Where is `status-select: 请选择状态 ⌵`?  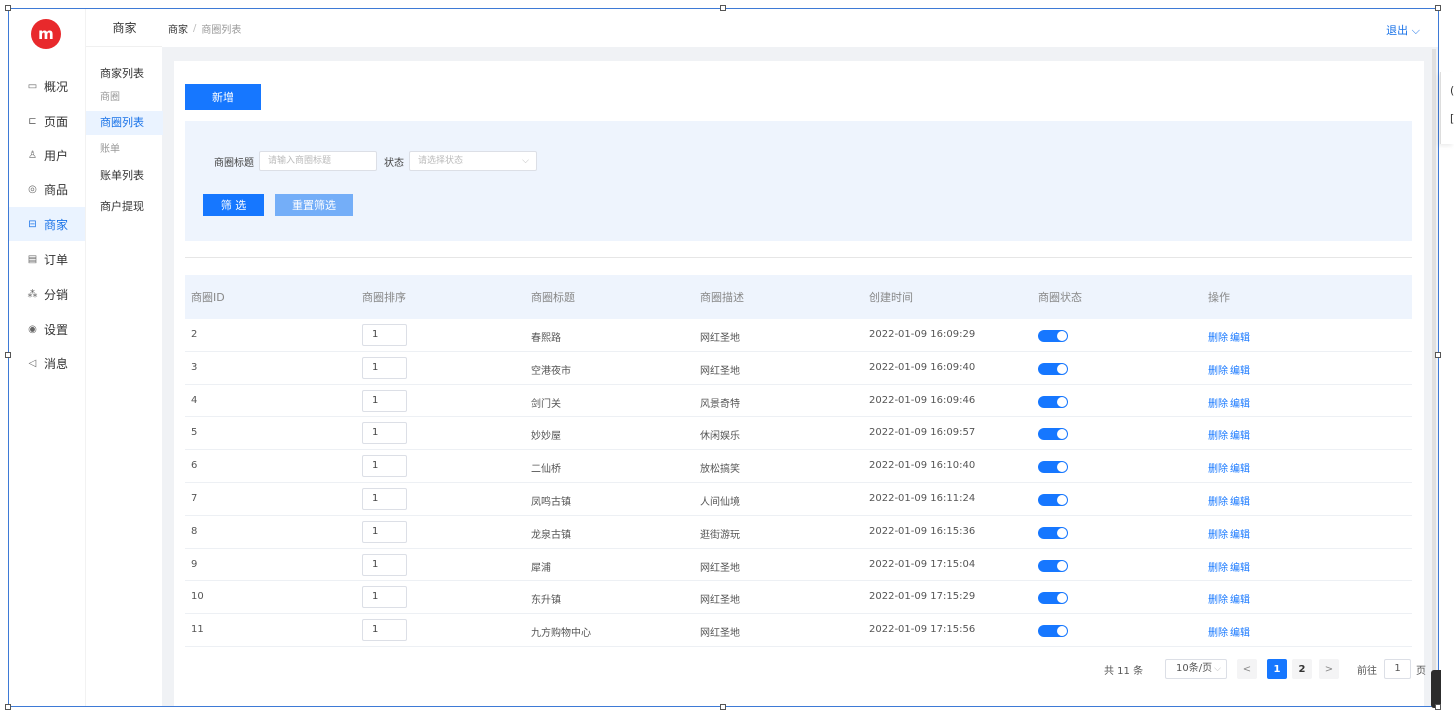 status-select: 请选择状态 ⌵ is located at coordinates (473, 161).